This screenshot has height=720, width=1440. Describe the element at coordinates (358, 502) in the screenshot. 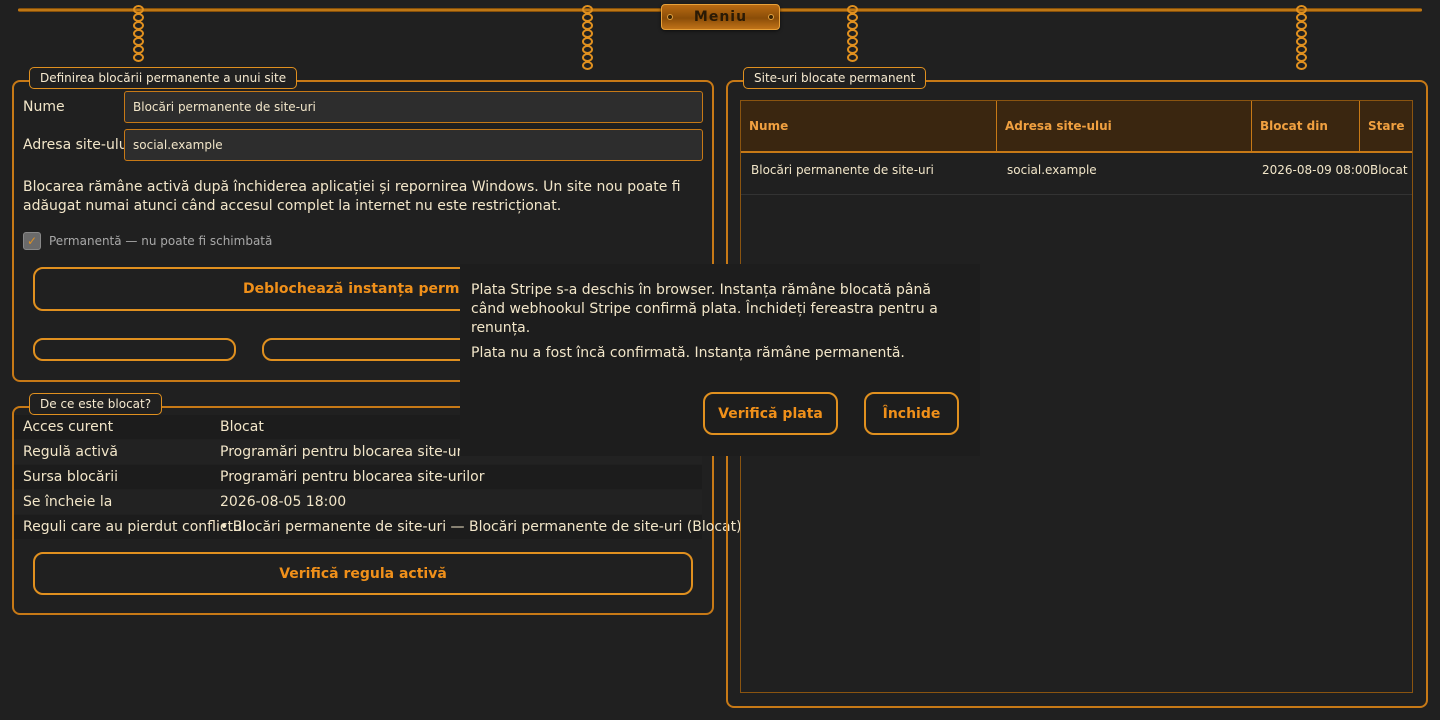

I see `why-row` at that location.